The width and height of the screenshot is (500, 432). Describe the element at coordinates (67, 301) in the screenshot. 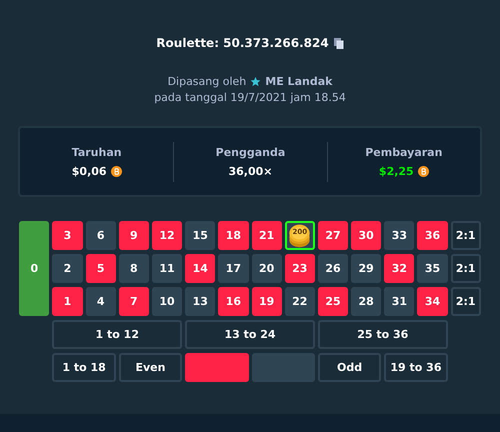

I see `number-cell: 1` at that location.